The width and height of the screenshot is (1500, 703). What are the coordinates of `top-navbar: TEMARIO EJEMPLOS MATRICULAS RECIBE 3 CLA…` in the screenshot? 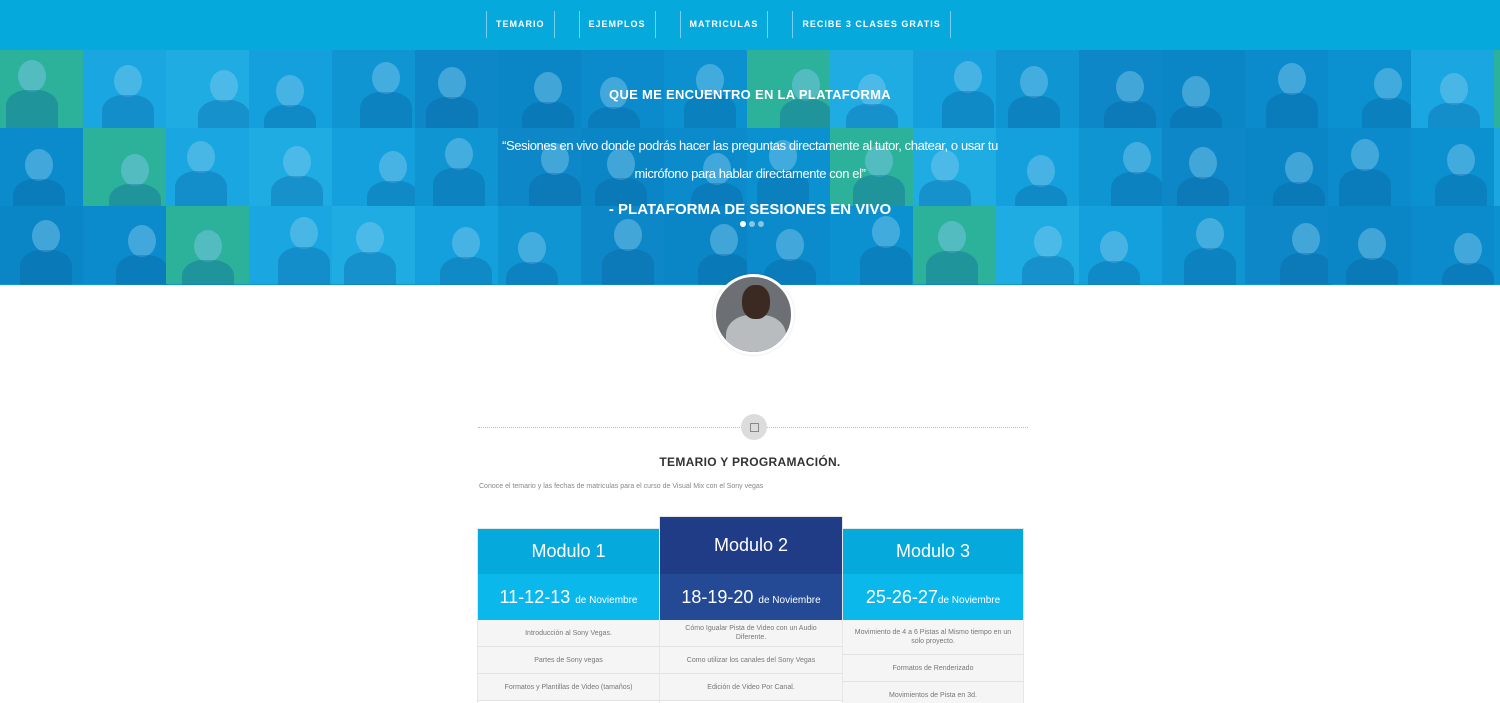 It's located at (750, 25).